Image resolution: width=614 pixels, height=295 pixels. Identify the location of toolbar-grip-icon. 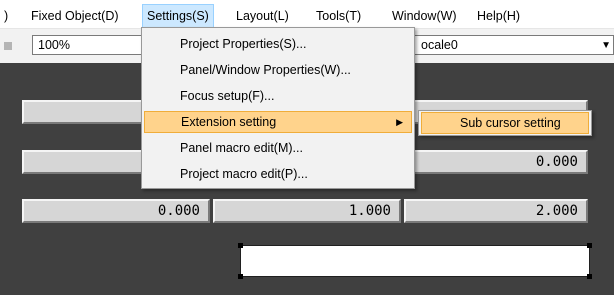
(8, 46).